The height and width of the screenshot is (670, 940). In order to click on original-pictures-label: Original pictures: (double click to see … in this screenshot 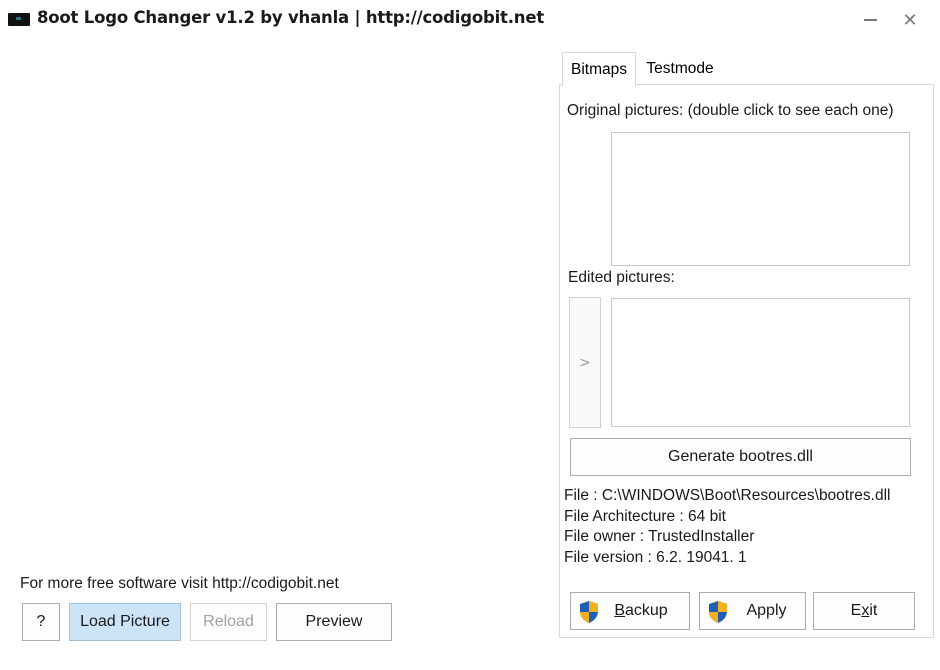, I will do `click(730, 110)`.